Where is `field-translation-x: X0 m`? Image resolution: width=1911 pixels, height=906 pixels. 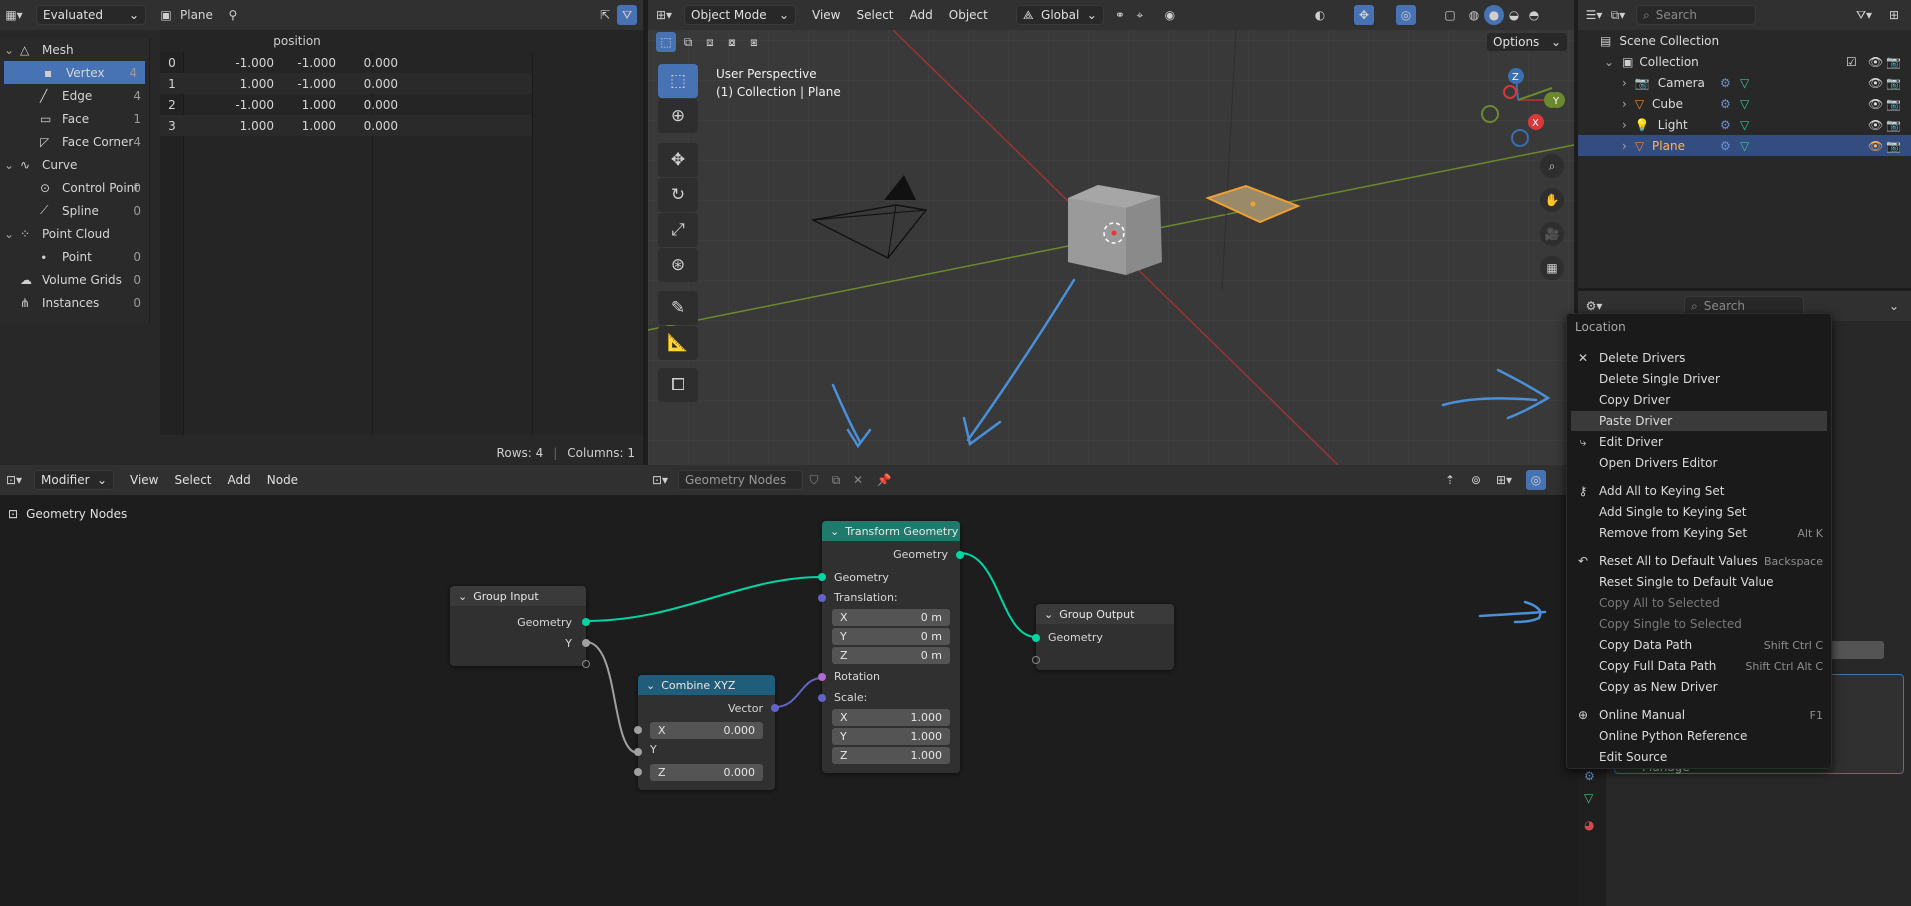 field-translation-x: X0 m is located at coordinates (891, 617).